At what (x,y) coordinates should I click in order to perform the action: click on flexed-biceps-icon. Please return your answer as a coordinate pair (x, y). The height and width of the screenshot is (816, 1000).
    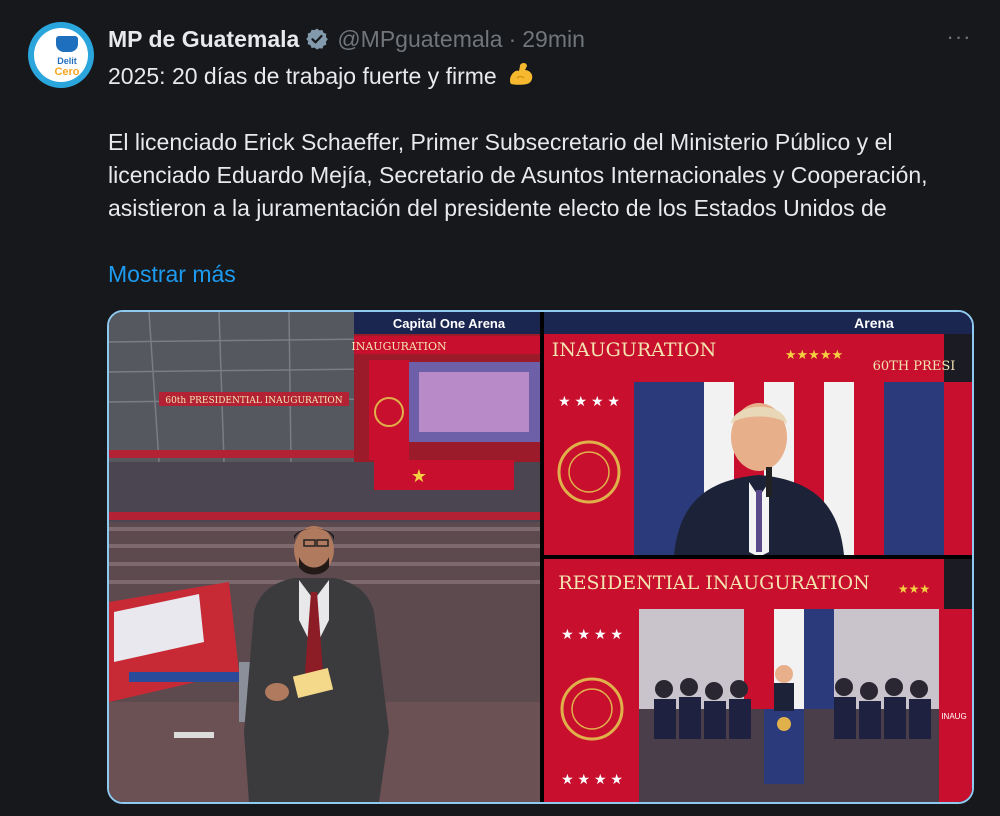
    Looking at the image, I should click on (521, 74).